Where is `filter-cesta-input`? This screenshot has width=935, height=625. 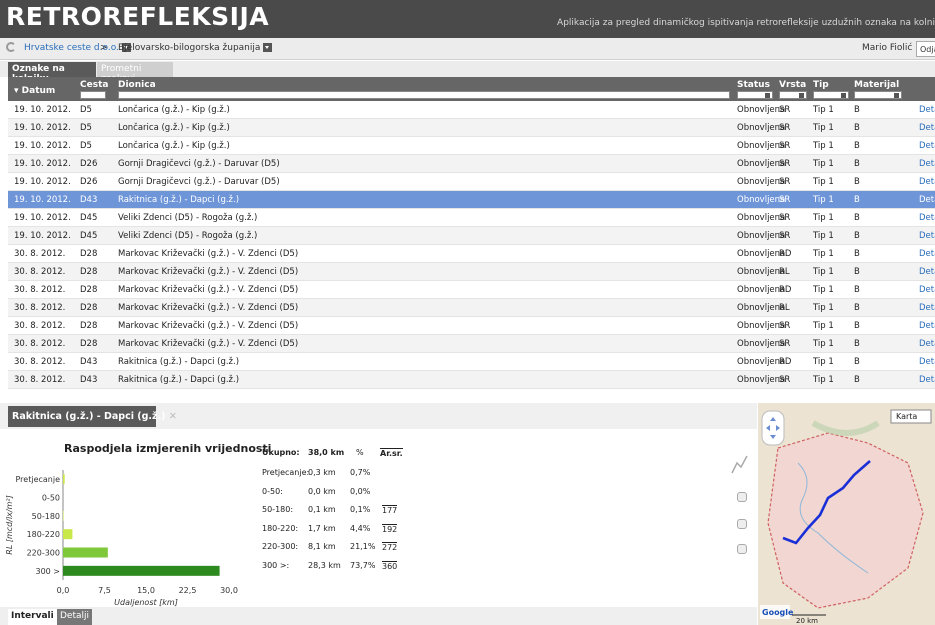 filter-cesta-input is located at coordinates (93, 95).